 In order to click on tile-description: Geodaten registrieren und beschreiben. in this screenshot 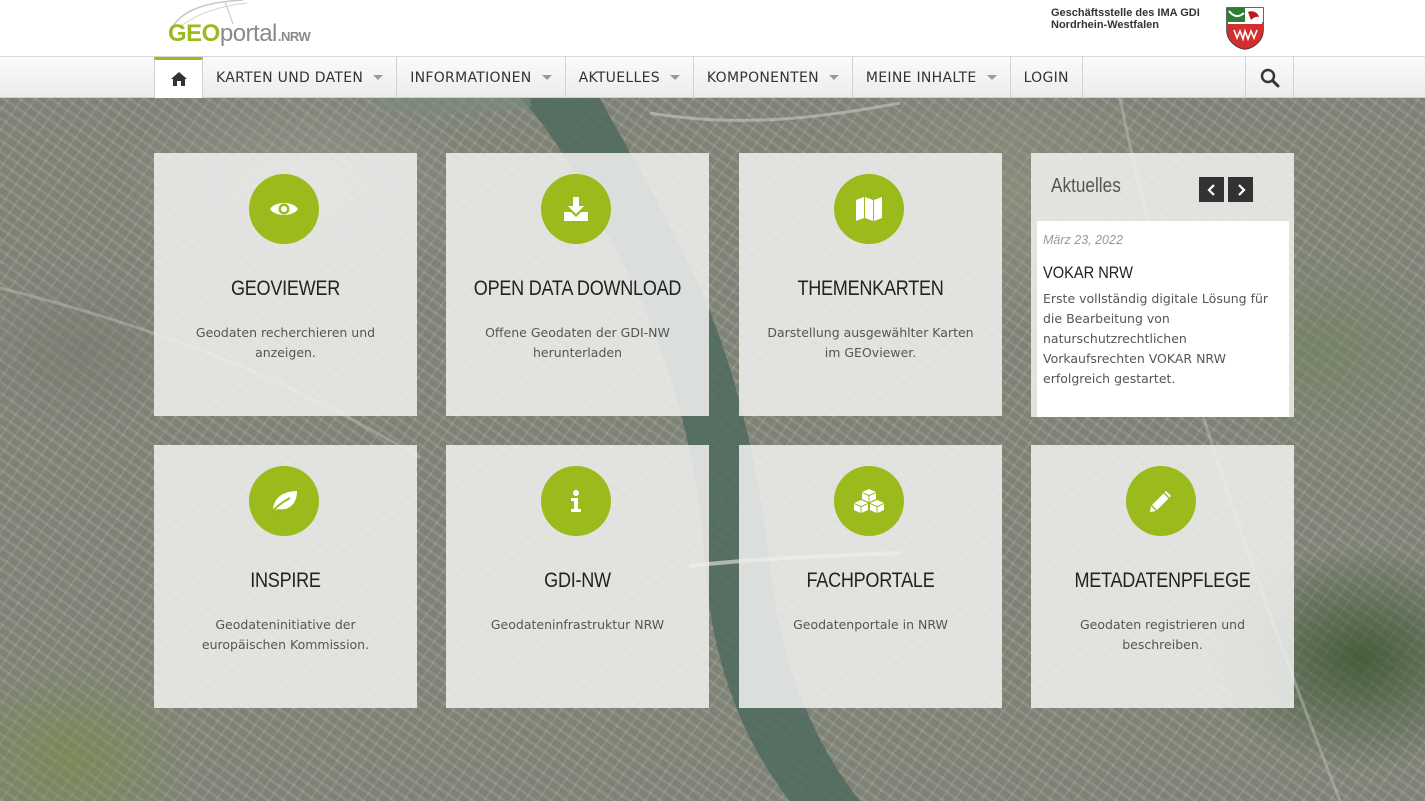, I will do `click(1162, 634)`.